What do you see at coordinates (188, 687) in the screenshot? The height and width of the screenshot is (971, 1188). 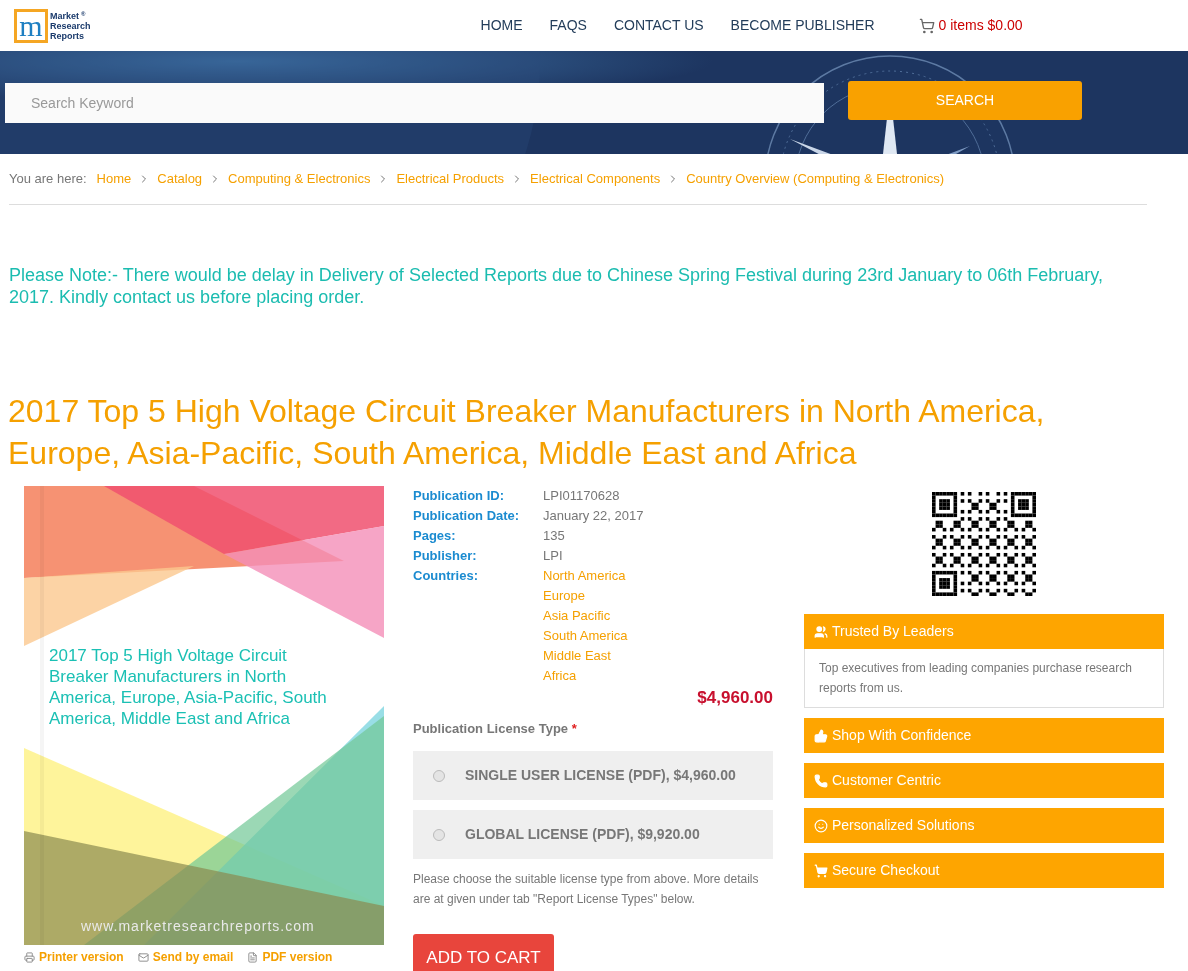 I see `cover-title: 2017 Top 5 High Voltage Circuit Breaker Manufacturers in North America, Europe, Asia-Pacific, South America, Middle East and Africa` at bounding box center [188, 687].